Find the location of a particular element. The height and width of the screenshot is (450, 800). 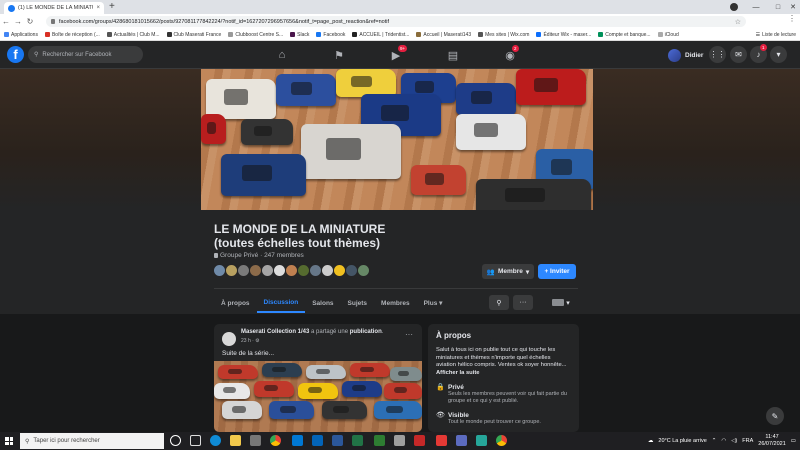

bookmark-item: Accueil | Maserati143 is located at coordinates (443, 35).